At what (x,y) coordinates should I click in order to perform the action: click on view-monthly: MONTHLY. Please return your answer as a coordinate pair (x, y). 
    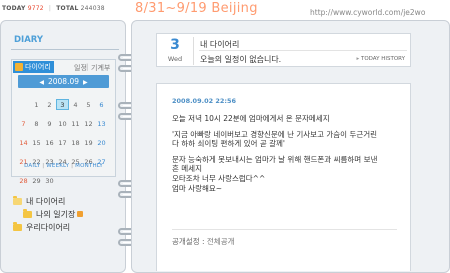
    Looking at the image, I should click on (89, 166).